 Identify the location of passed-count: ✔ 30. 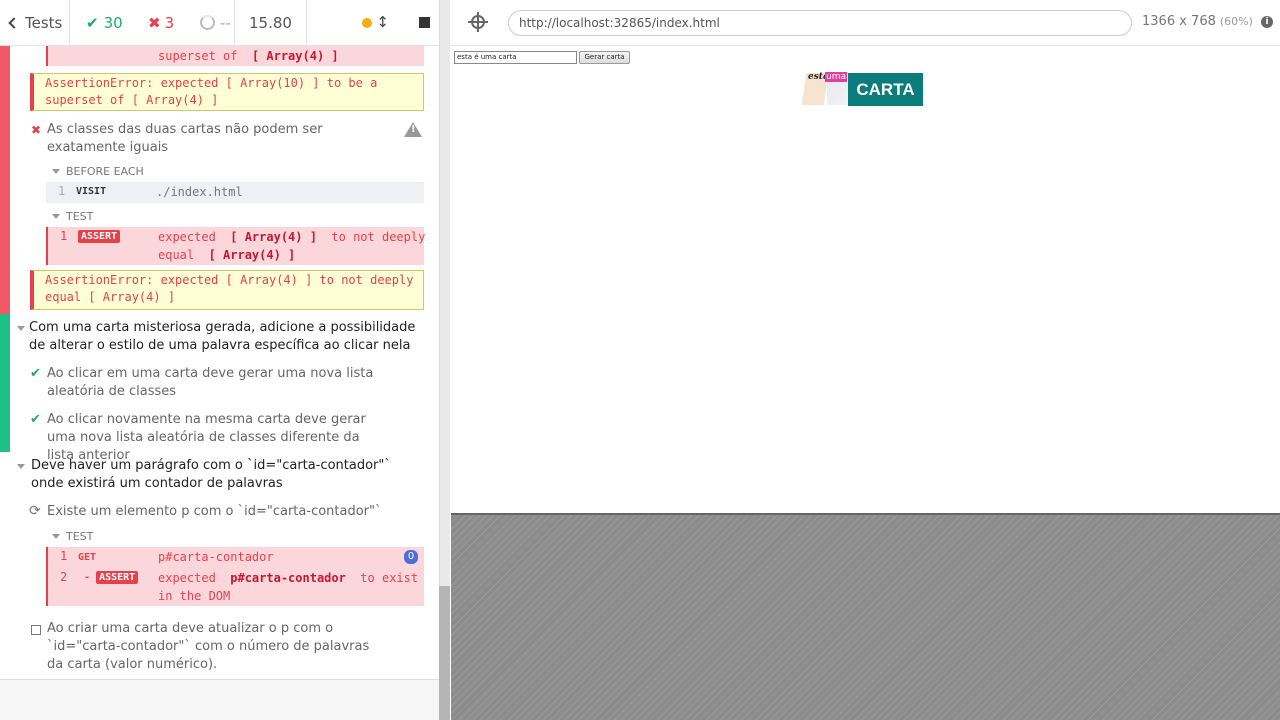
(117, 23).